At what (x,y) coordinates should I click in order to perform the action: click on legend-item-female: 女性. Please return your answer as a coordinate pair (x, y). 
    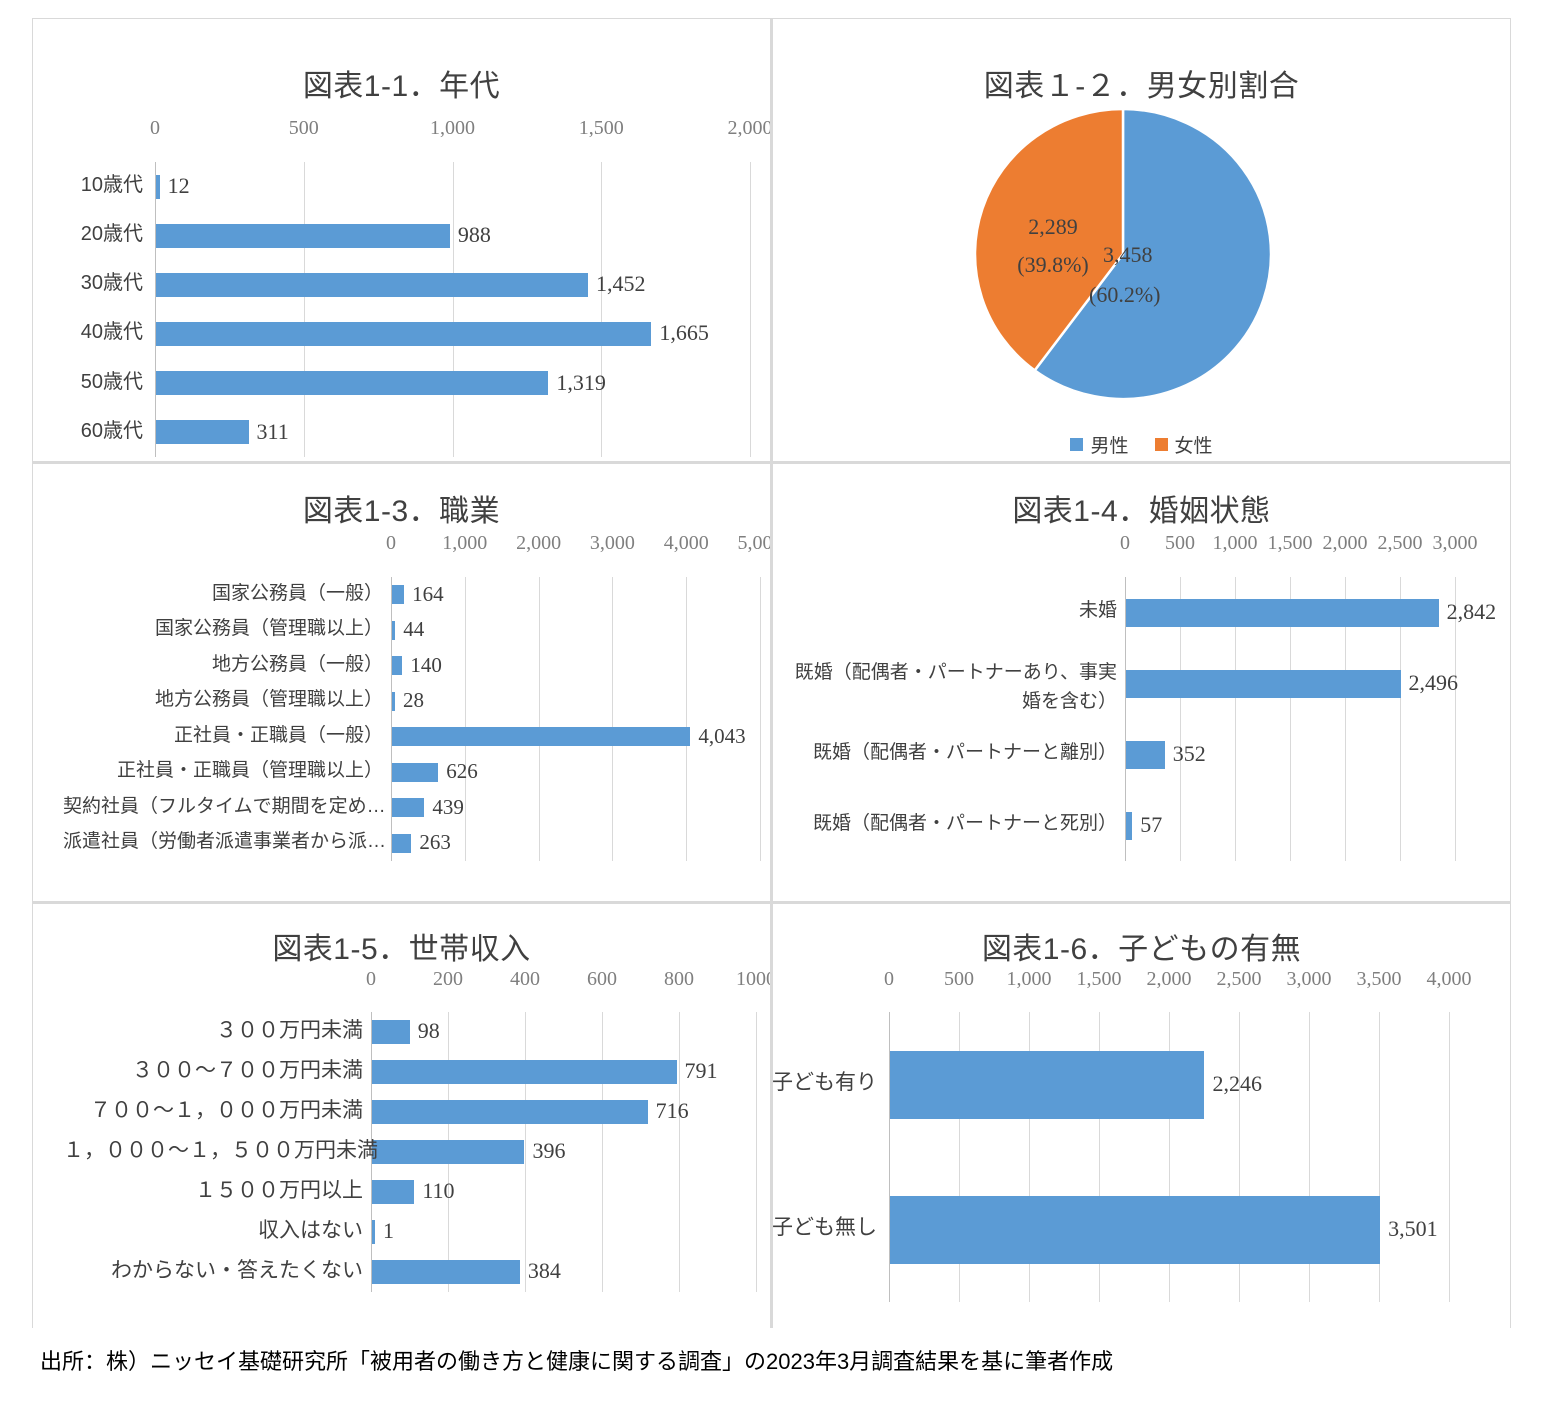
    Looking at the image, I should click on (1183, 444).